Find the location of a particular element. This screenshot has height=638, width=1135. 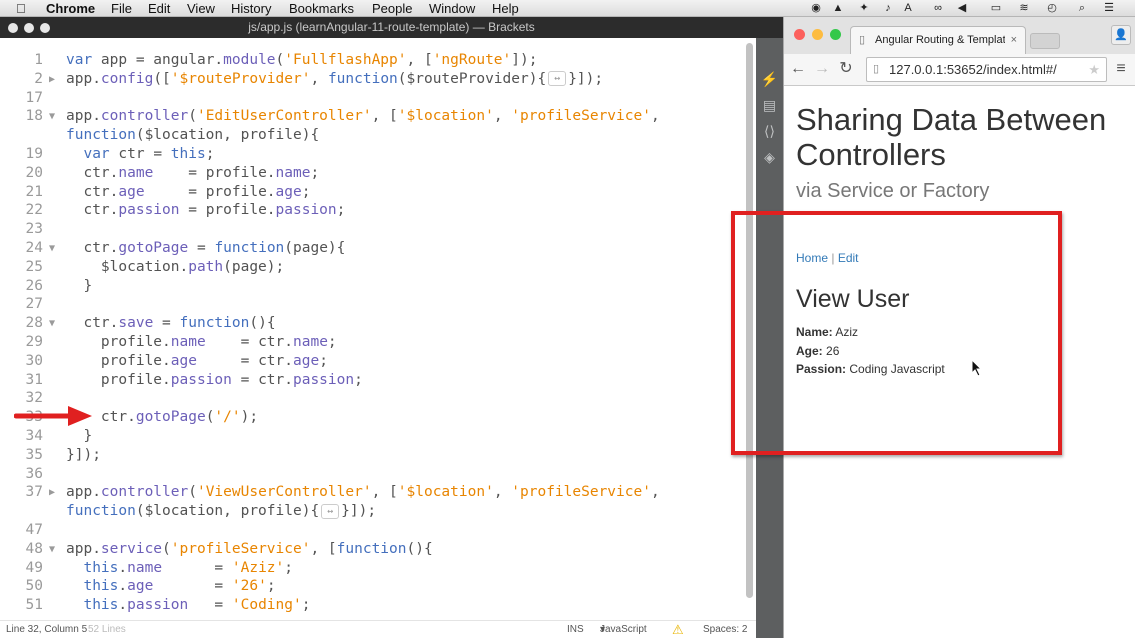

menu-history: History is located at coordinates (251, 8).